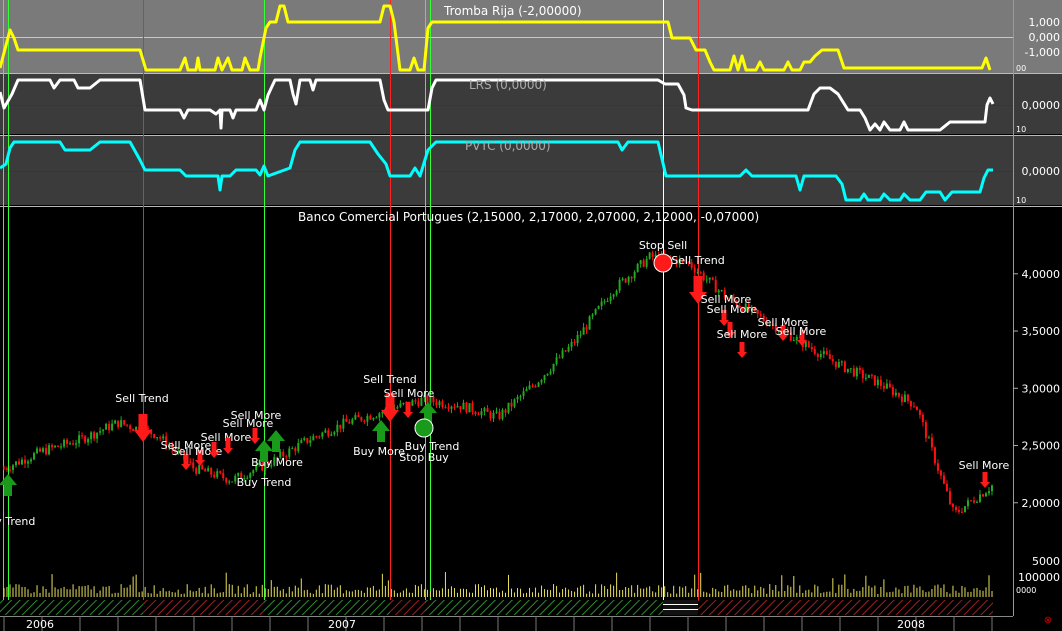 This screenshot has width=1062, height=631. What do you see at coordinates (1039, 577) in the screenshot?
I see `volume-tick: 100000` at bounding box center [1039, 577].